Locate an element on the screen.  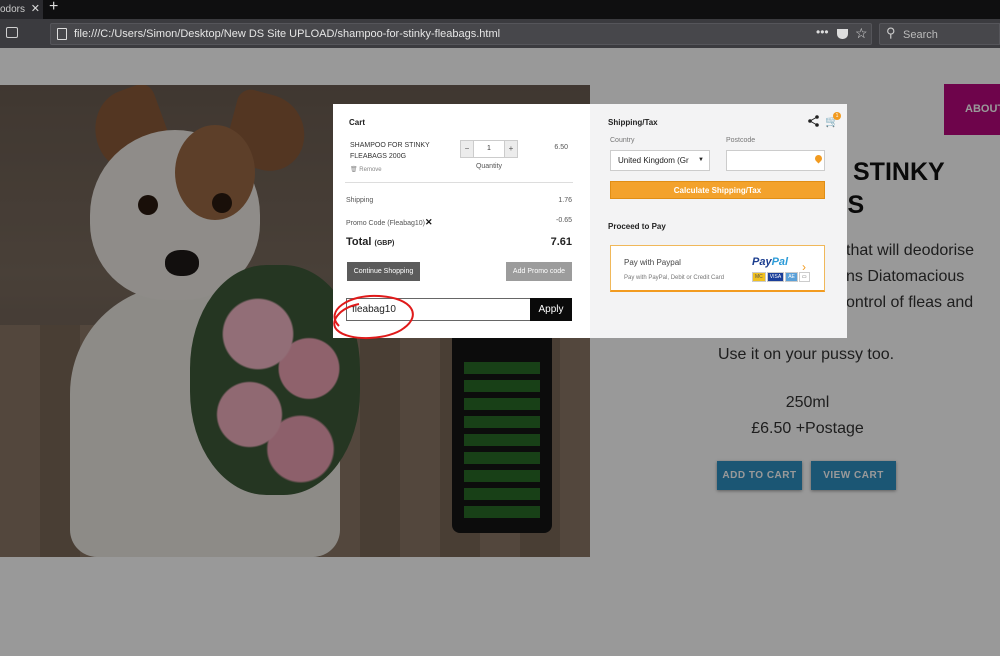
total-row: Total (GBP) 7.61 is located at coordinates (459, 242).